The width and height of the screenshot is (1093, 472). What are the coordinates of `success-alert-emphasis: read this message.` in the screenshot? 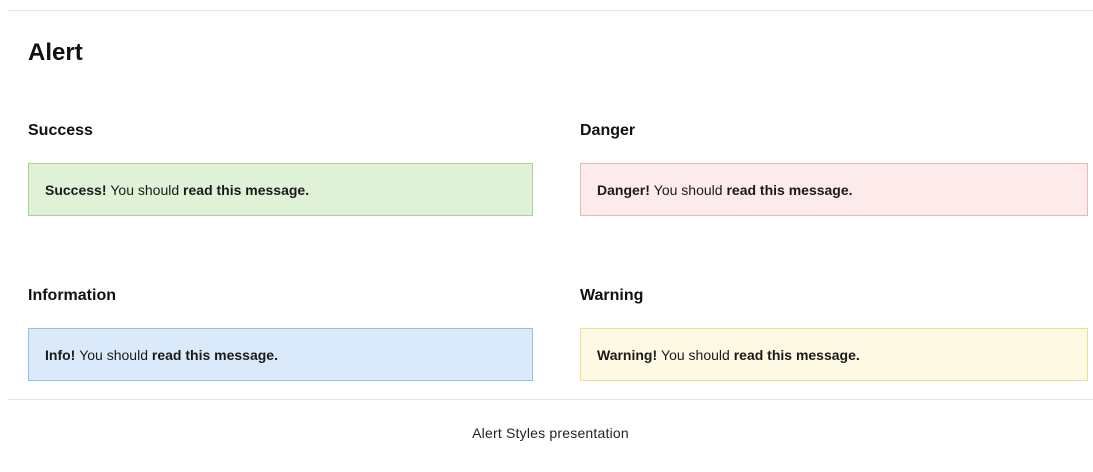 It's located at (246, 189).